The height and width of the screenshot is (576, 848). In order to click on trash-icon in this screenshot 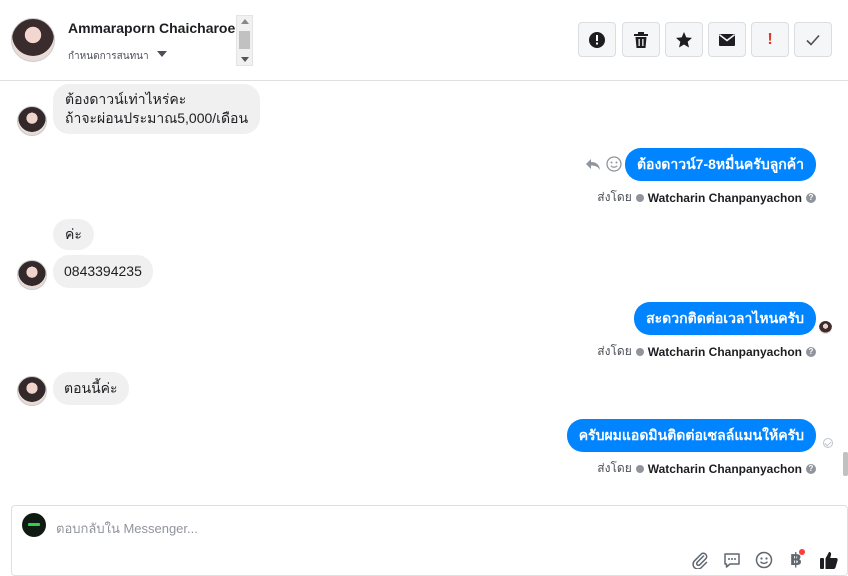, I will do `click(641, 39)`.